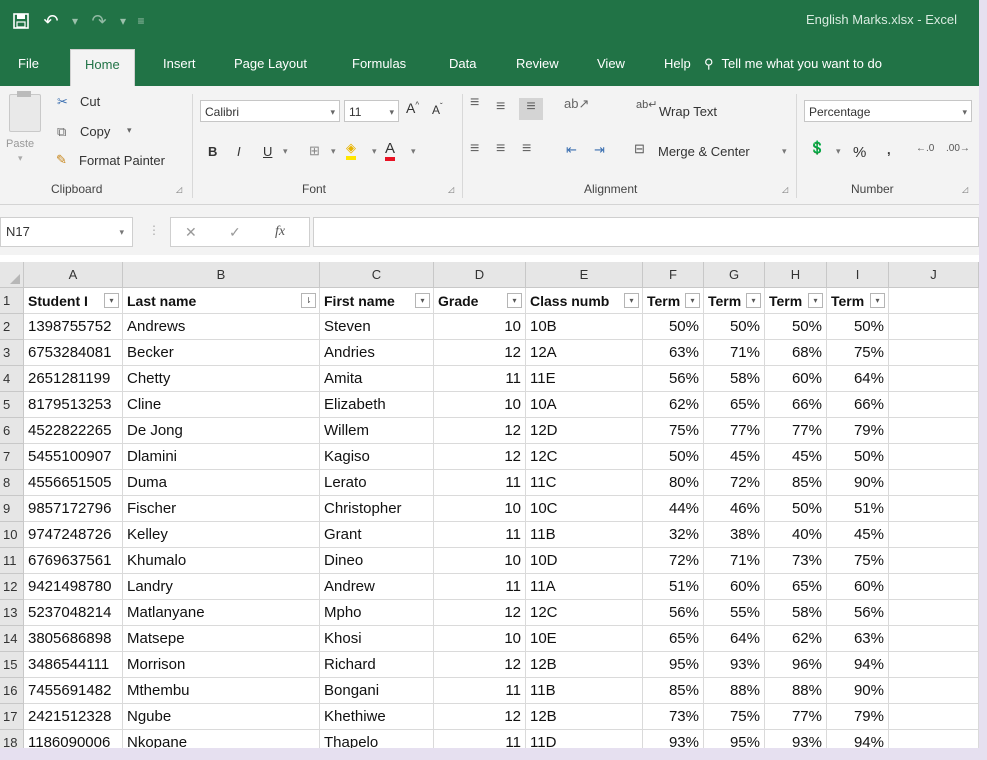 The width and height of the screenshot is (987, 760). I want to click on table-cell: 73%, so click(673, 717).